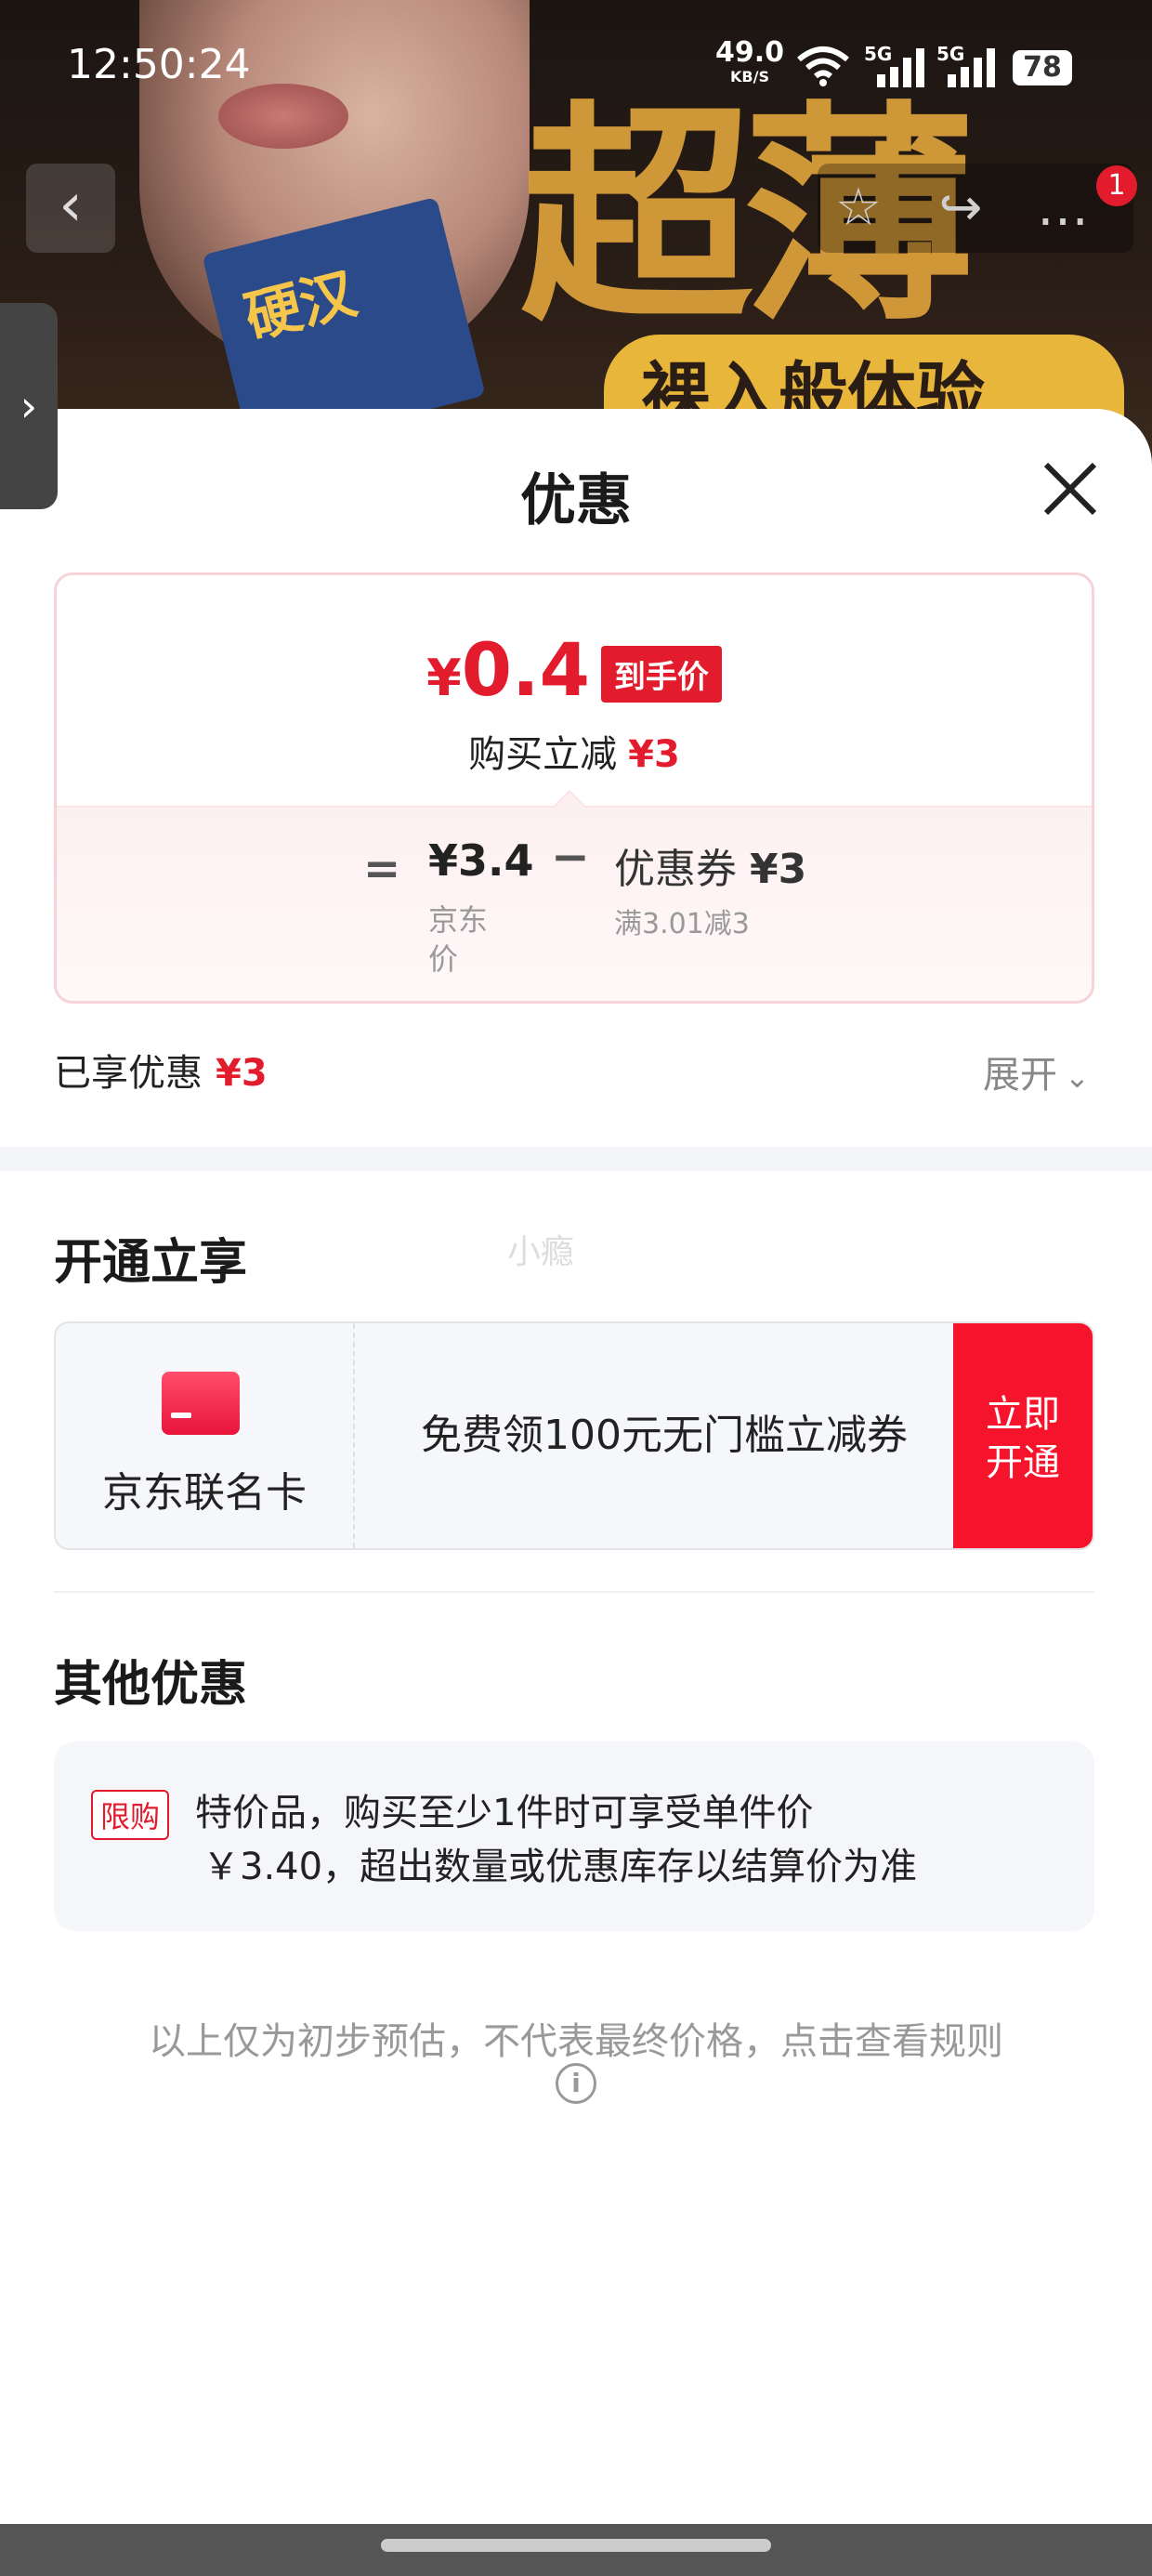 The image size is (1152, 2576). I want to click on back-icon: ‹, so click(71, 205).